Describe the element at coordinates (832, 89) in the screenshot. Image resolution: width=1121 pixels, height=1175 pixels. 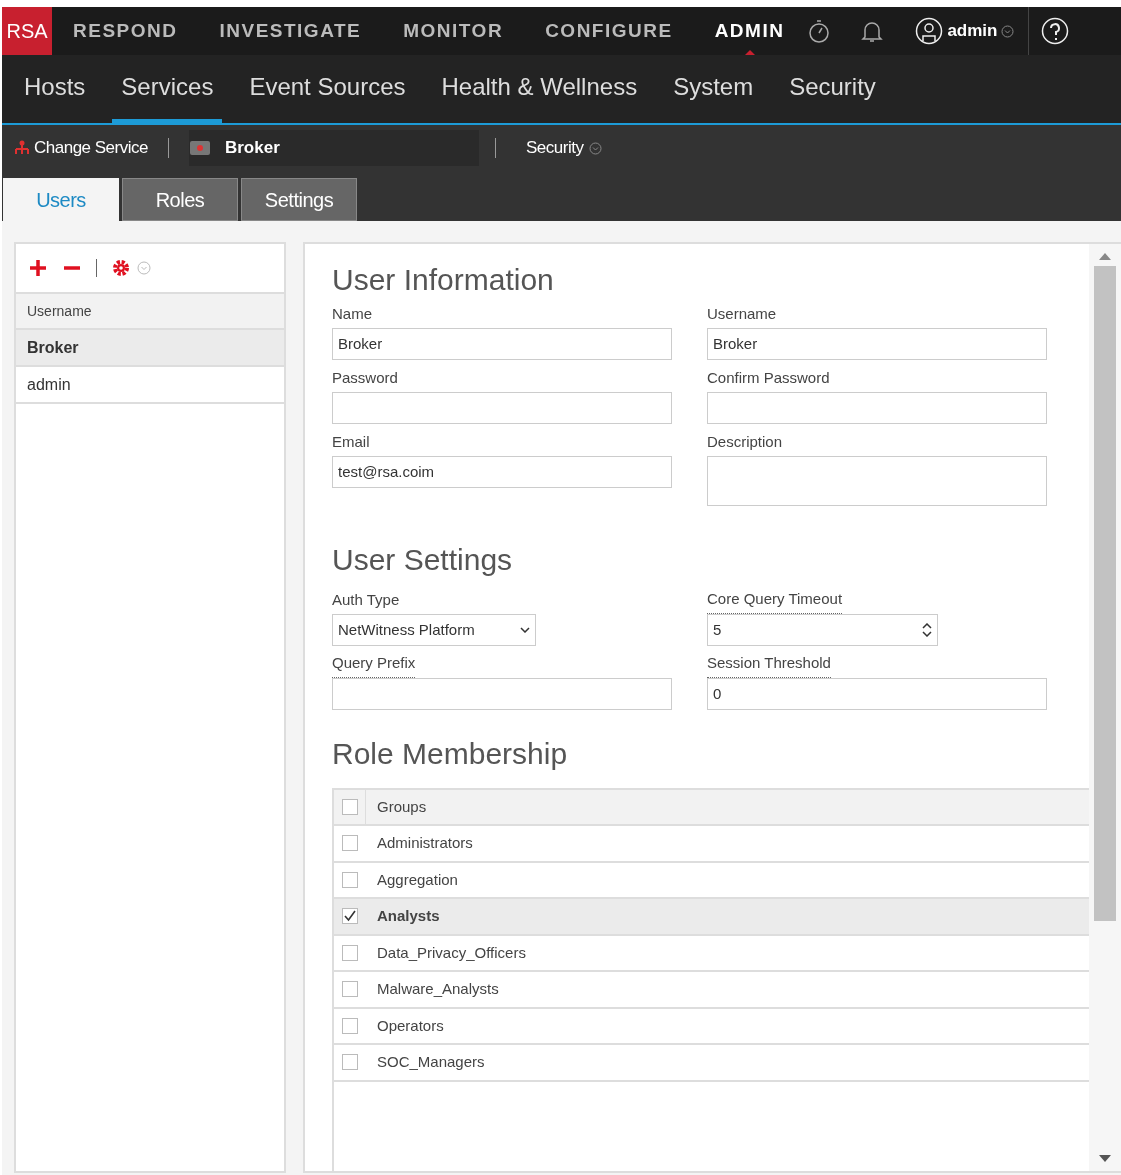
I see `nav-tab: Security` at that location.